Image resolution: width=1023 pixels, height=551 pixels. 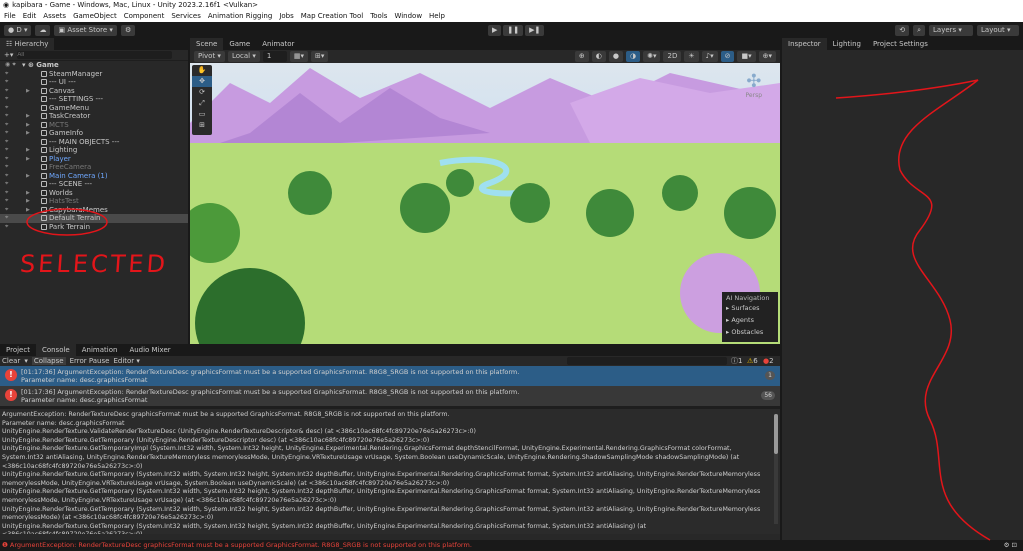 I want to click on layout-dropdown: Layout ▾, so click(x=998, y=30).